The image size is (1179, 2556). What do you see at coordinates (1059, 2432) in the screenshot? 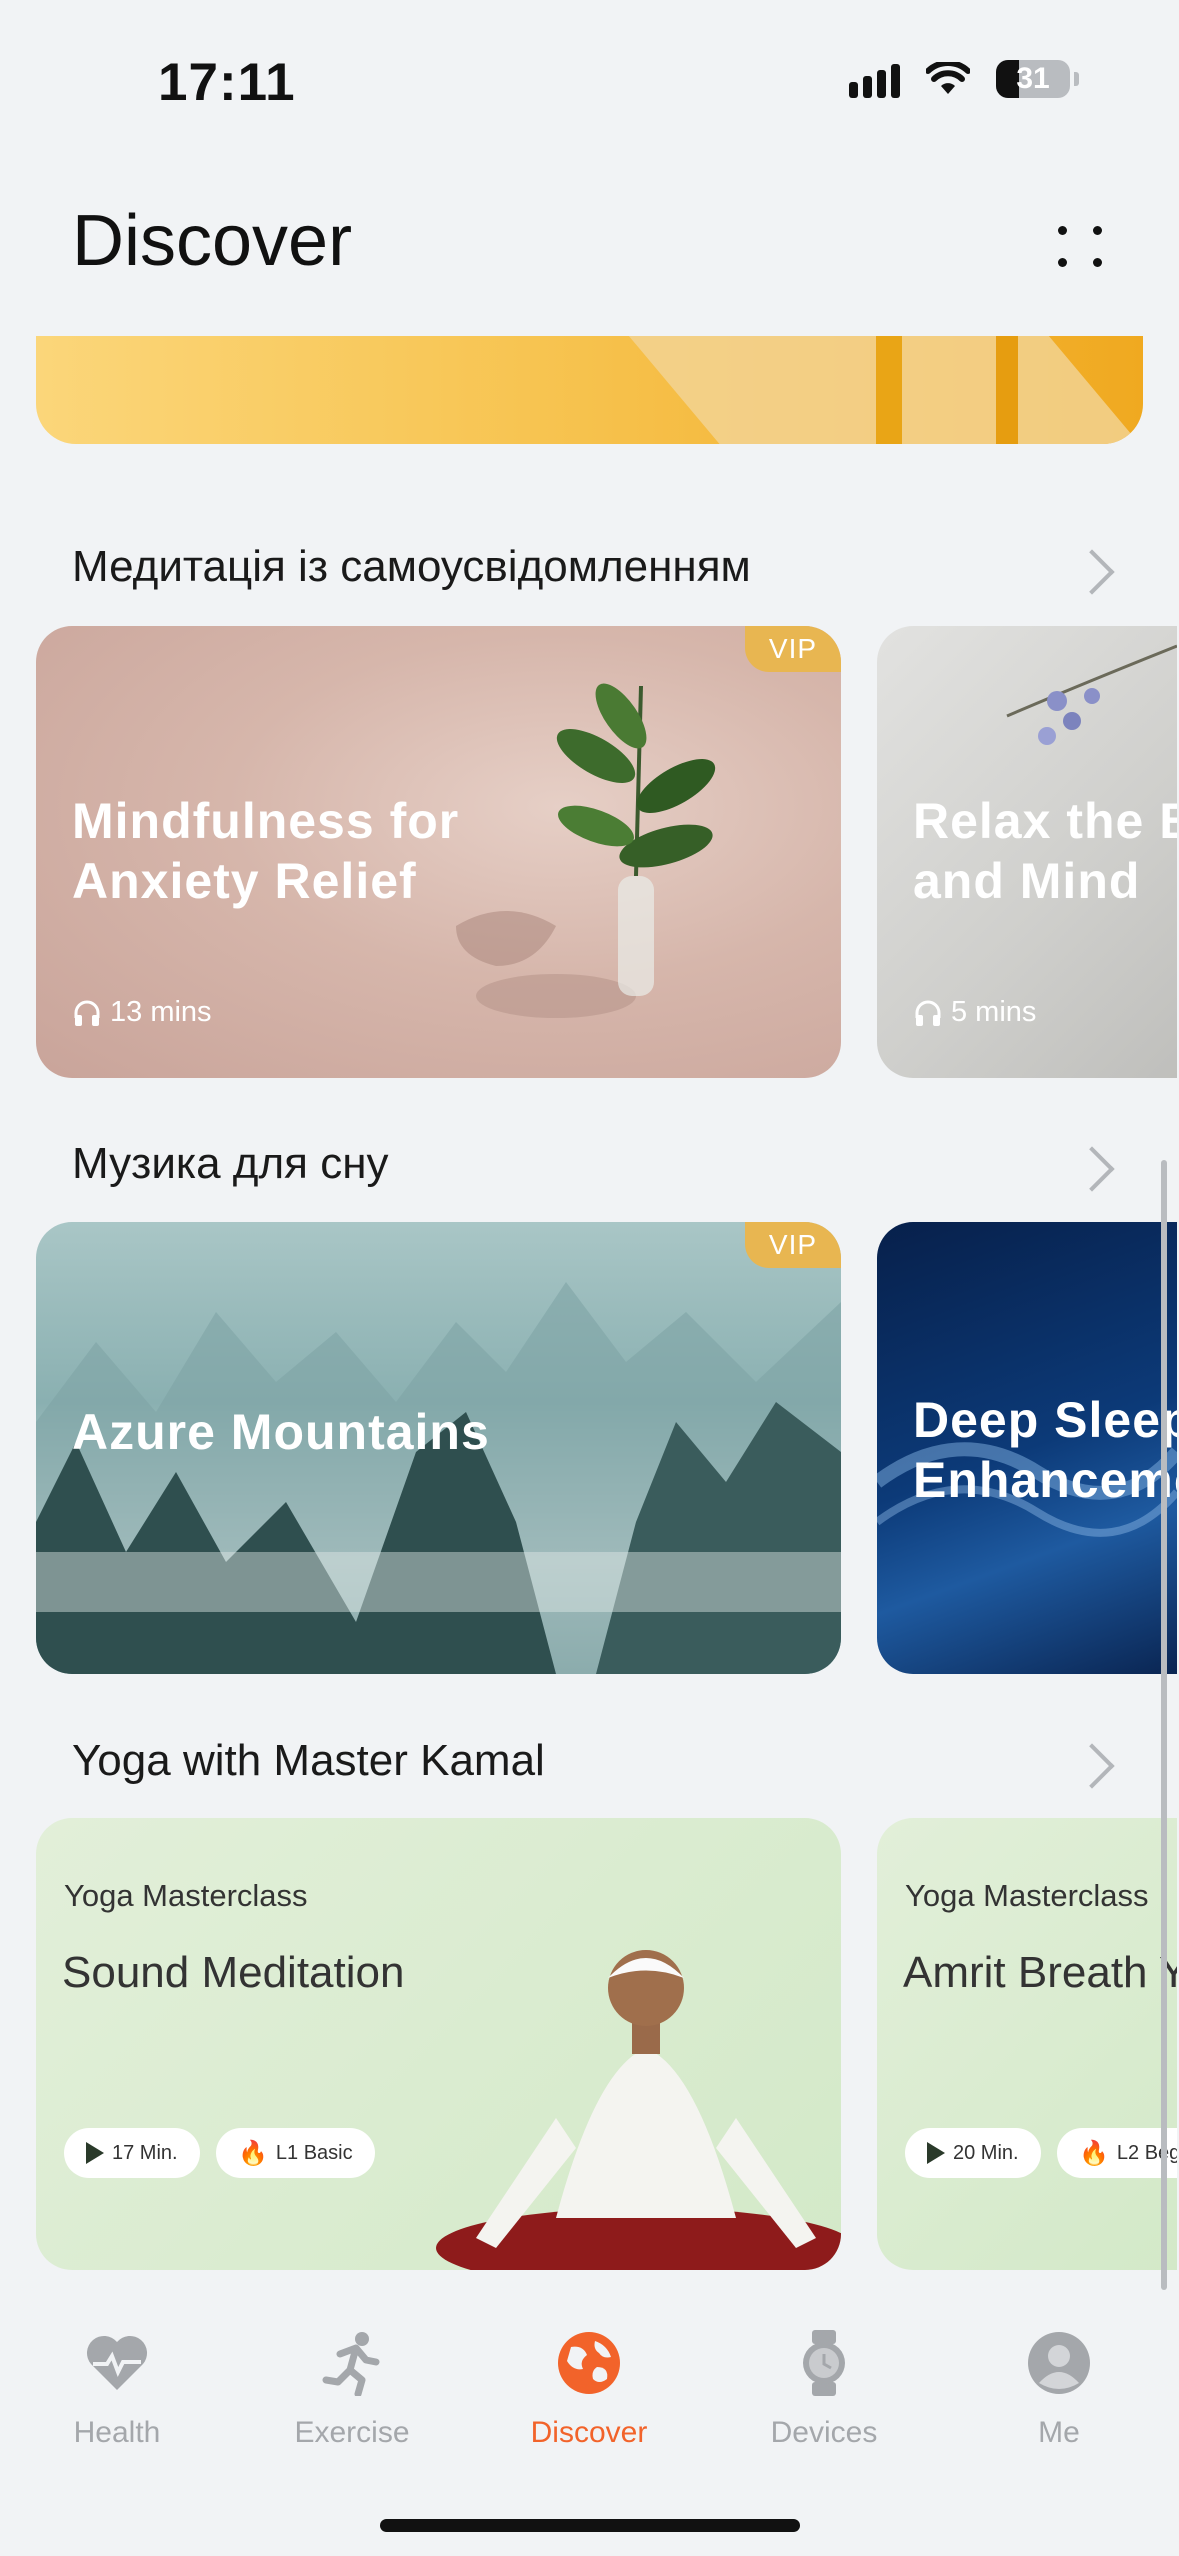
I see `tab-label: Me` at bounding box center [1059, 2432].